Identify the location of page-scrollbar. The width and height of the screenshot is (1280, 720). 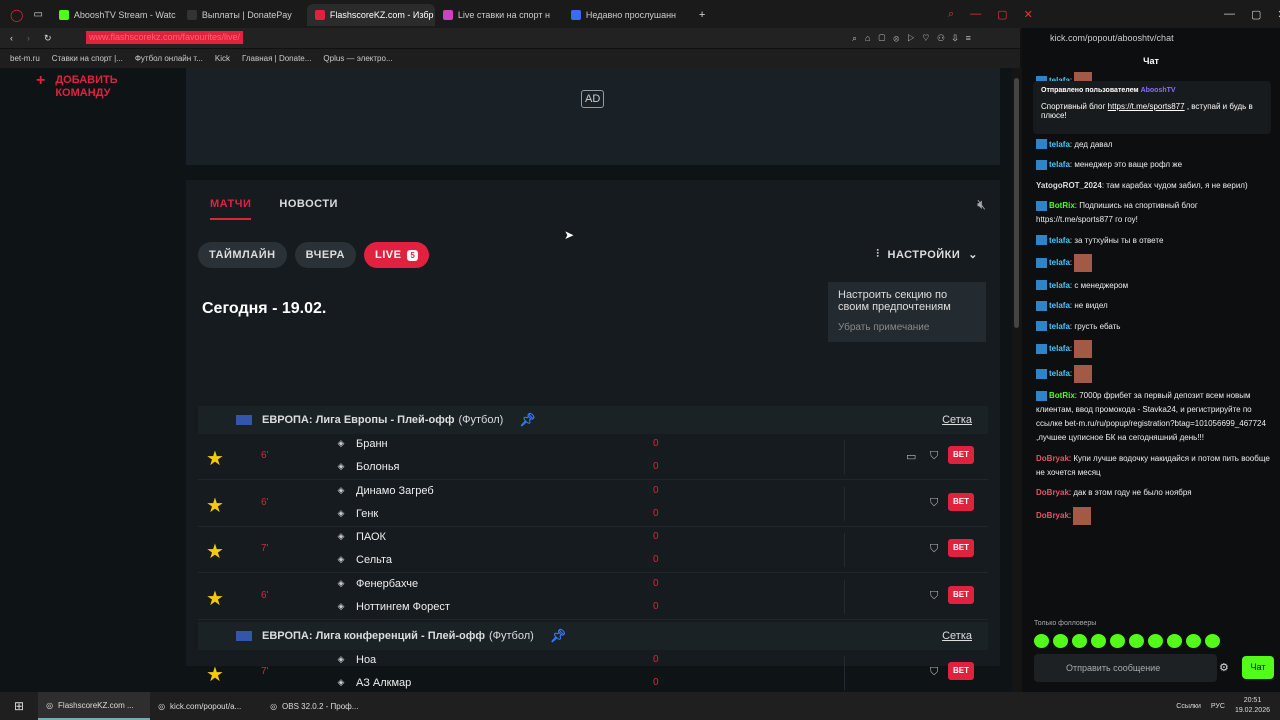
(1017, 380).